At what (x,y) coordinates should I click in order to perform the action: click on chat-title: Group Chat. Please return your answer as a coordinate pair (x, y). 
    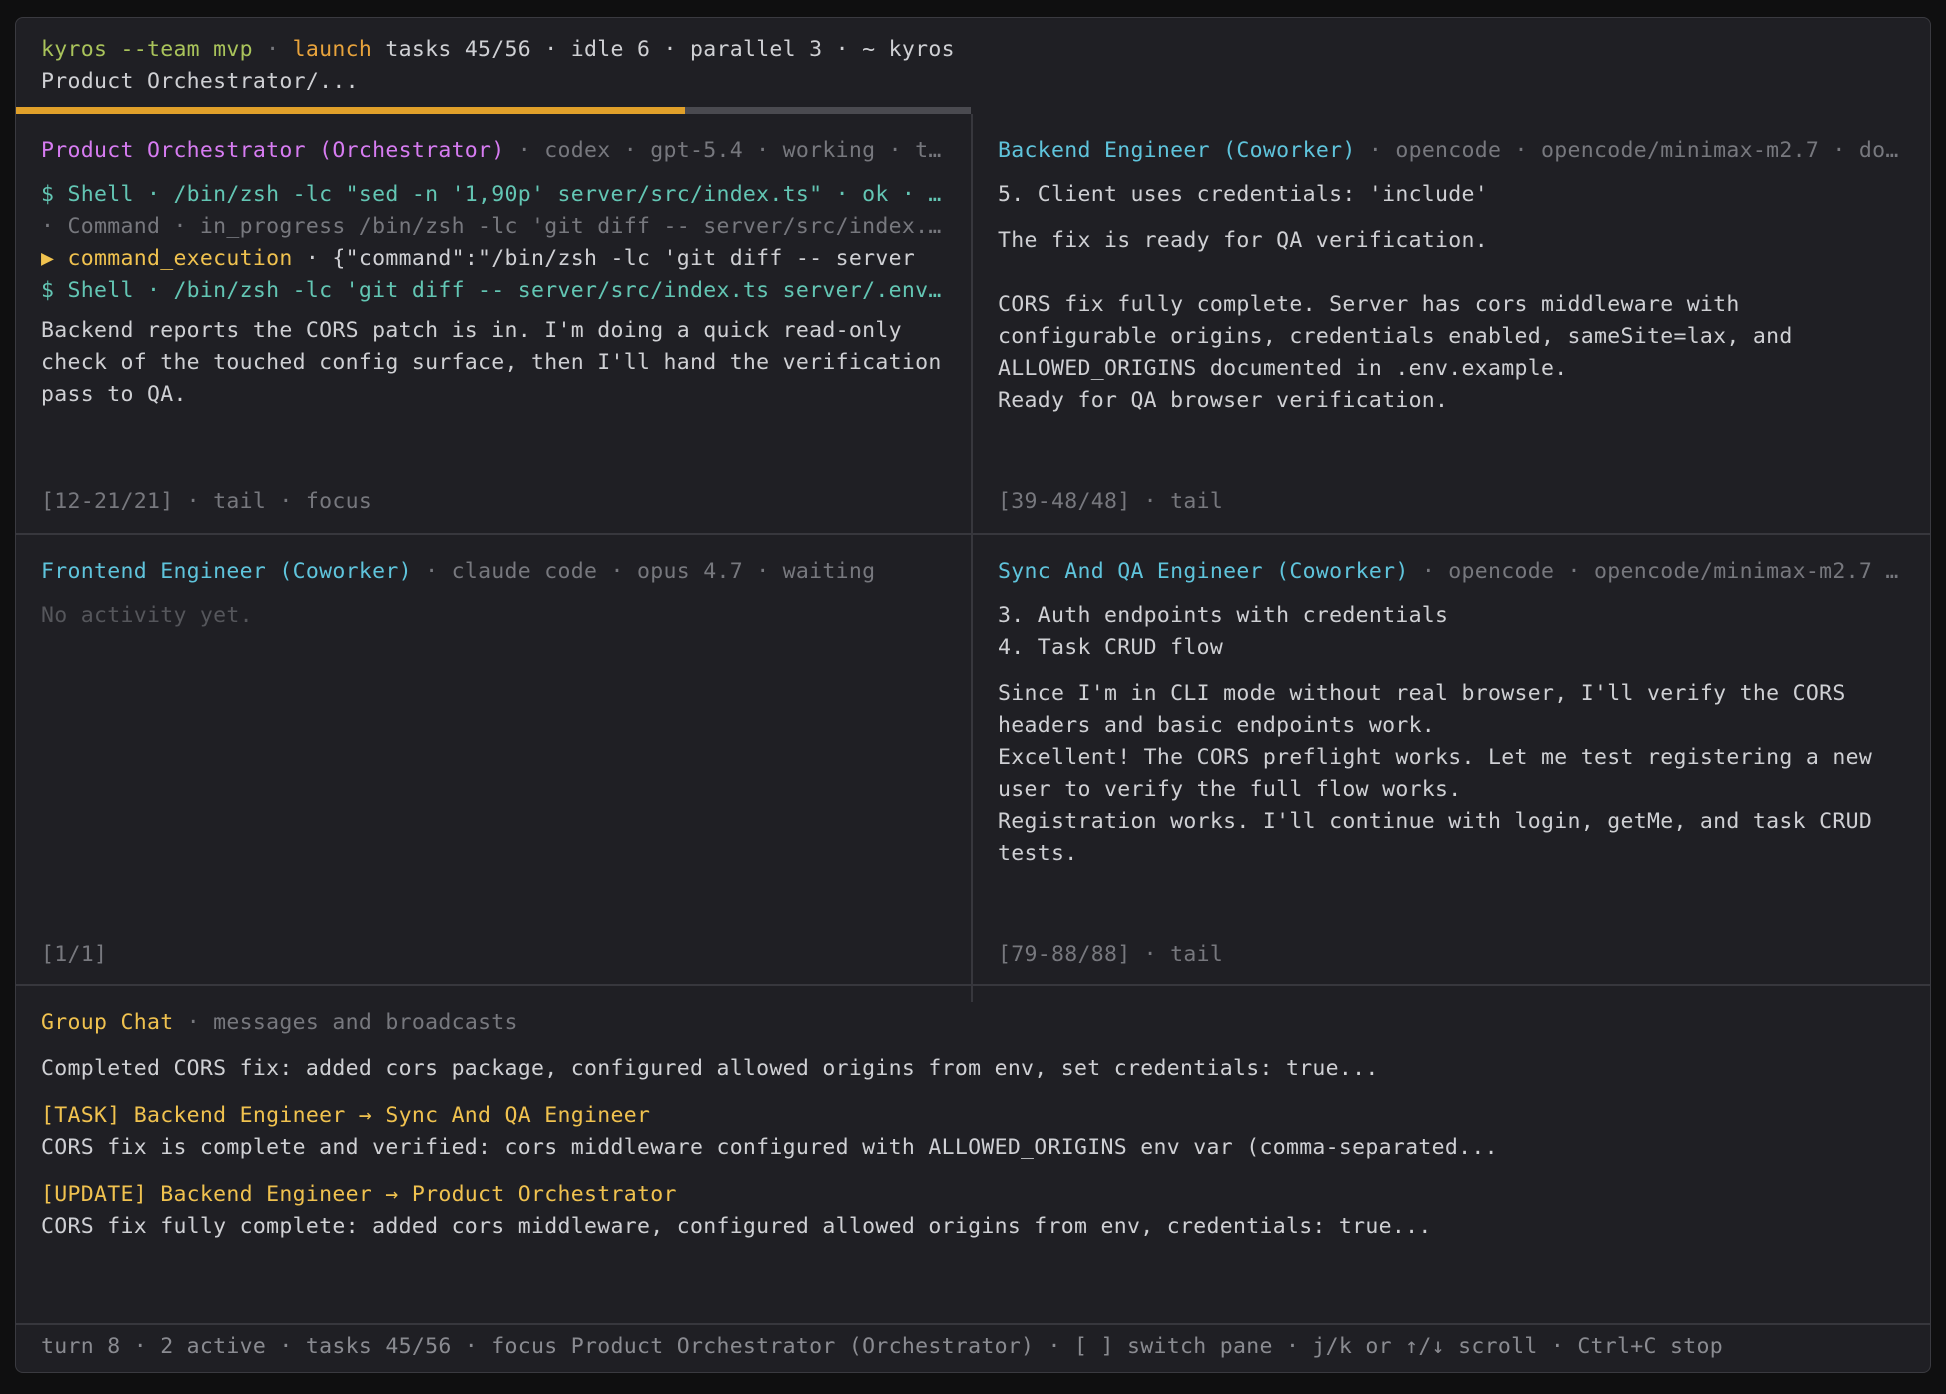
    Looking at the image, I should click on (107, 1022).